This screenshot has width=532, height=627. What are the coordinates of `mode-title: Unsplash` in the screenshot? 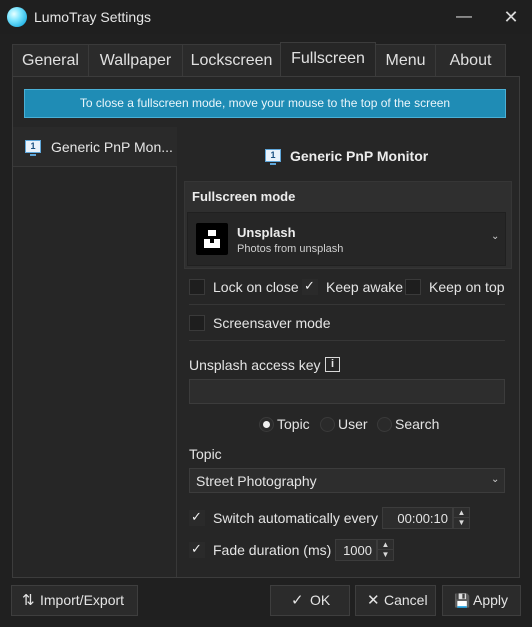 It's located at (266, 232).